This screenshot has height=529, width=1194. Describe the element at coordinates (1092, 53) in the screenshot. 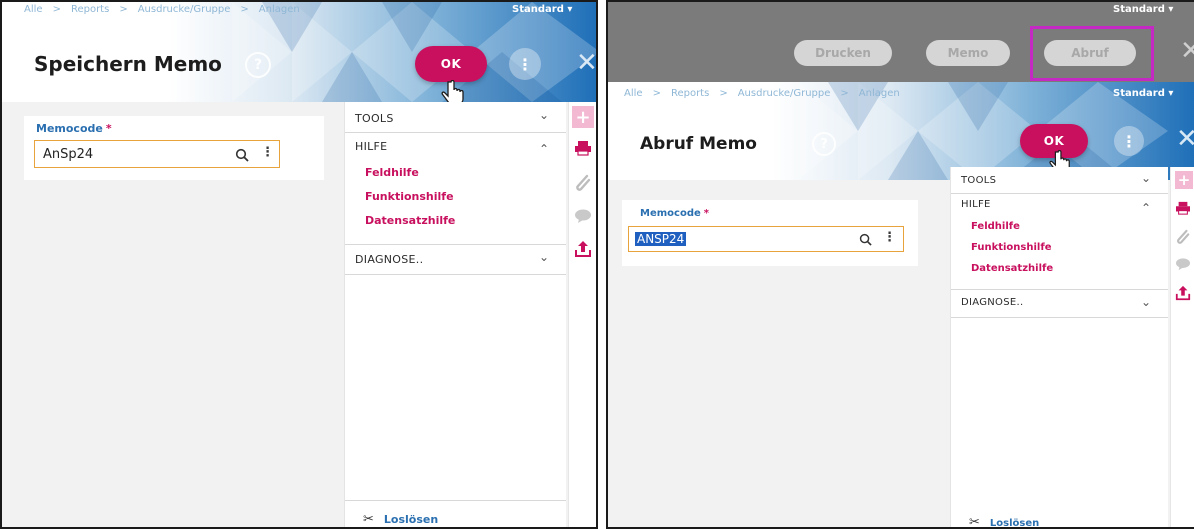

I see `highlight-box` at that location.